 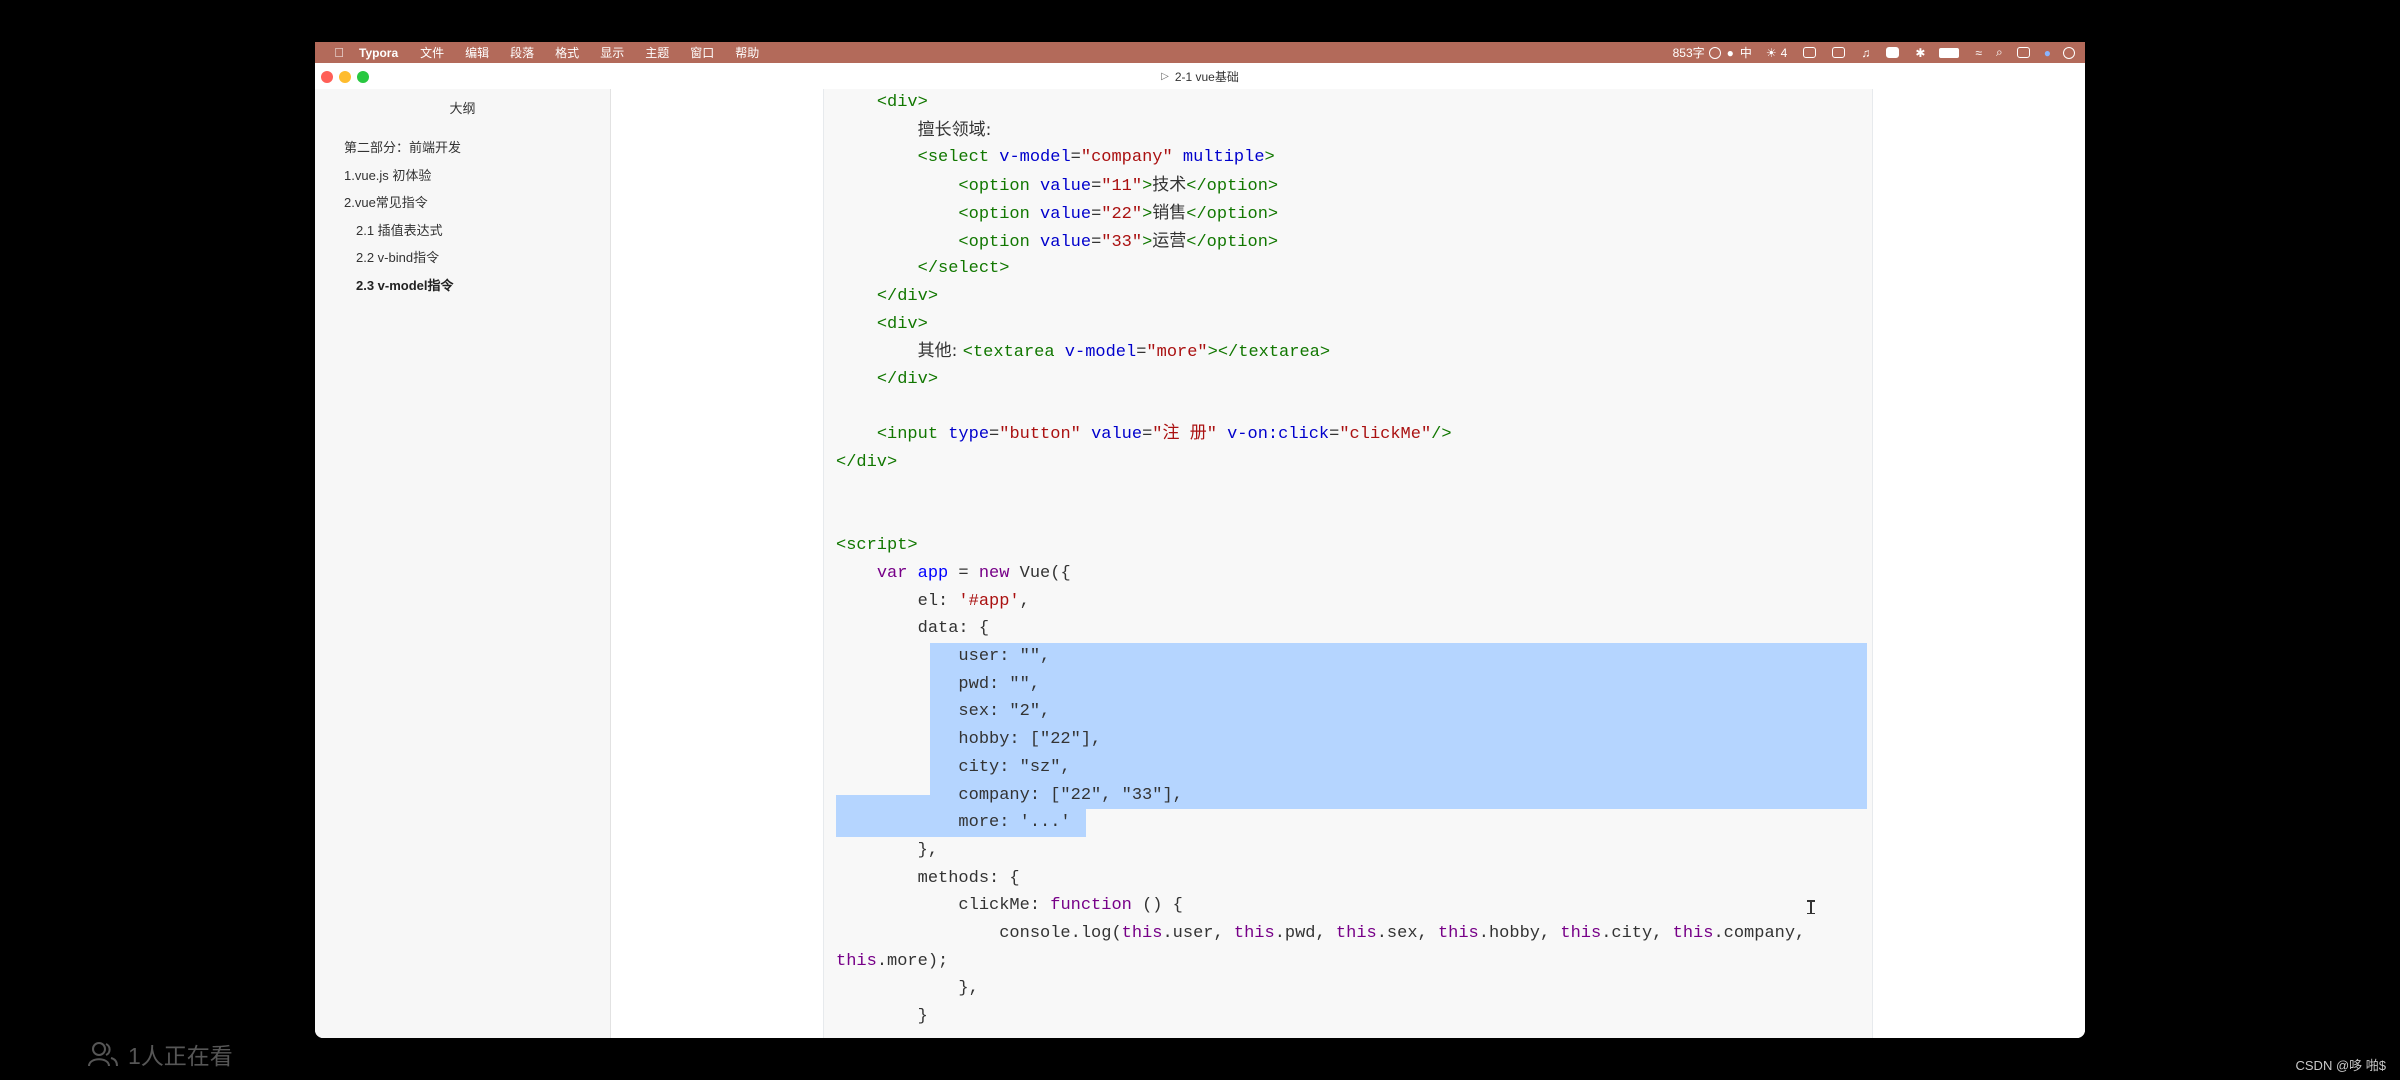 I want to click on code-token: new, so click(x=999, y=573).